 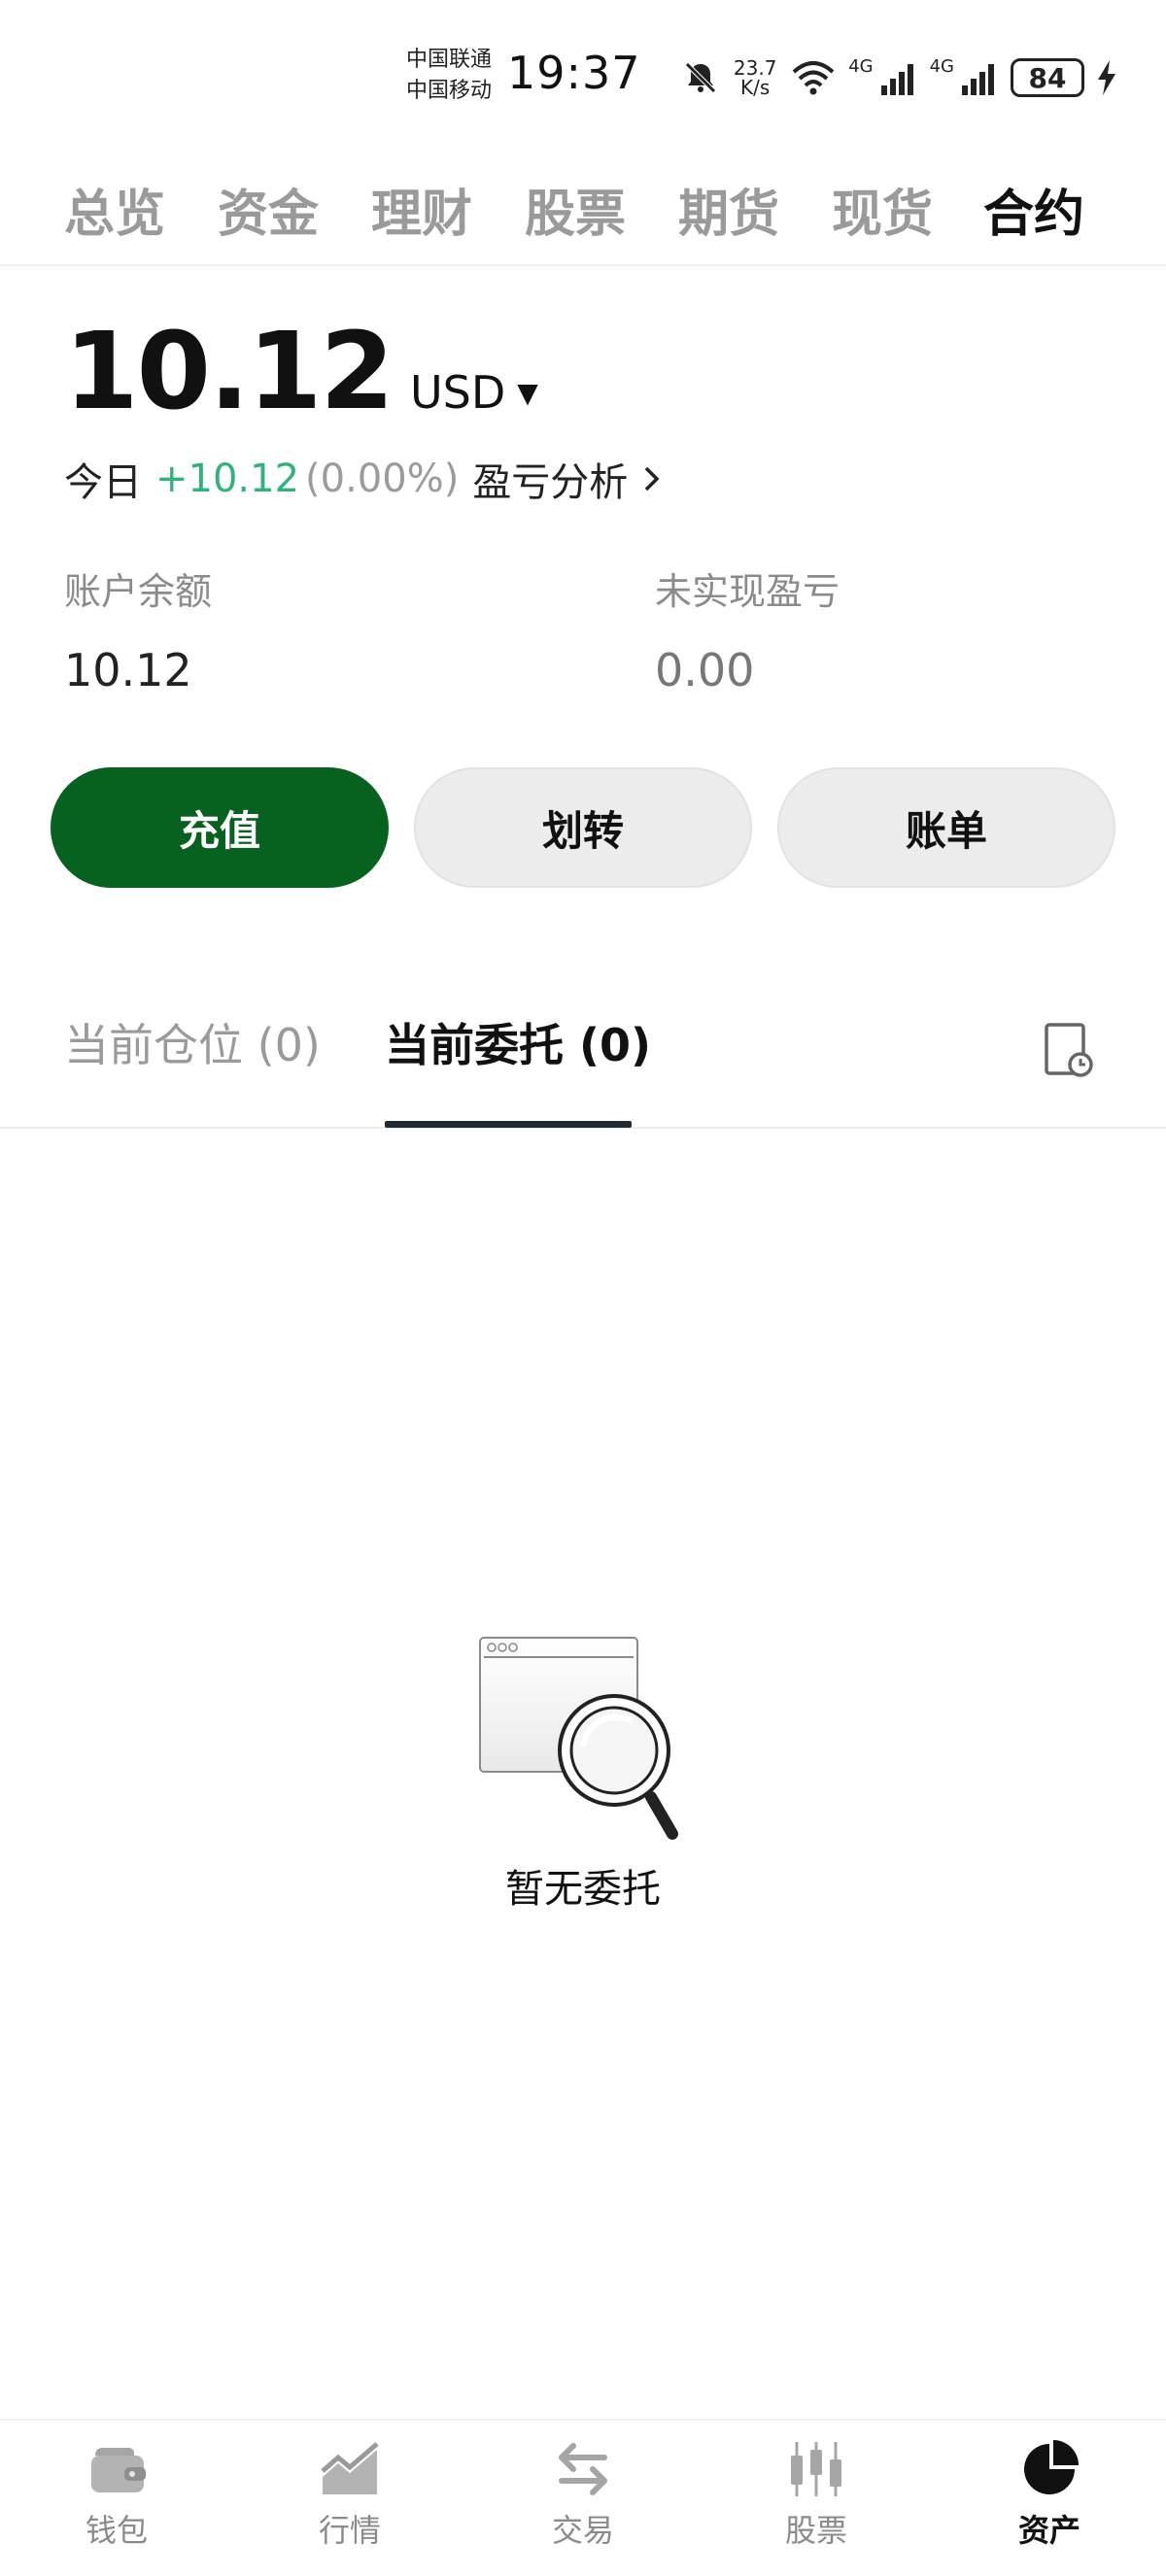 What do you see at coordinates (128, 670) in the screenshot?
I see `balance-value: 10.12` at bounding box center [128, 670].